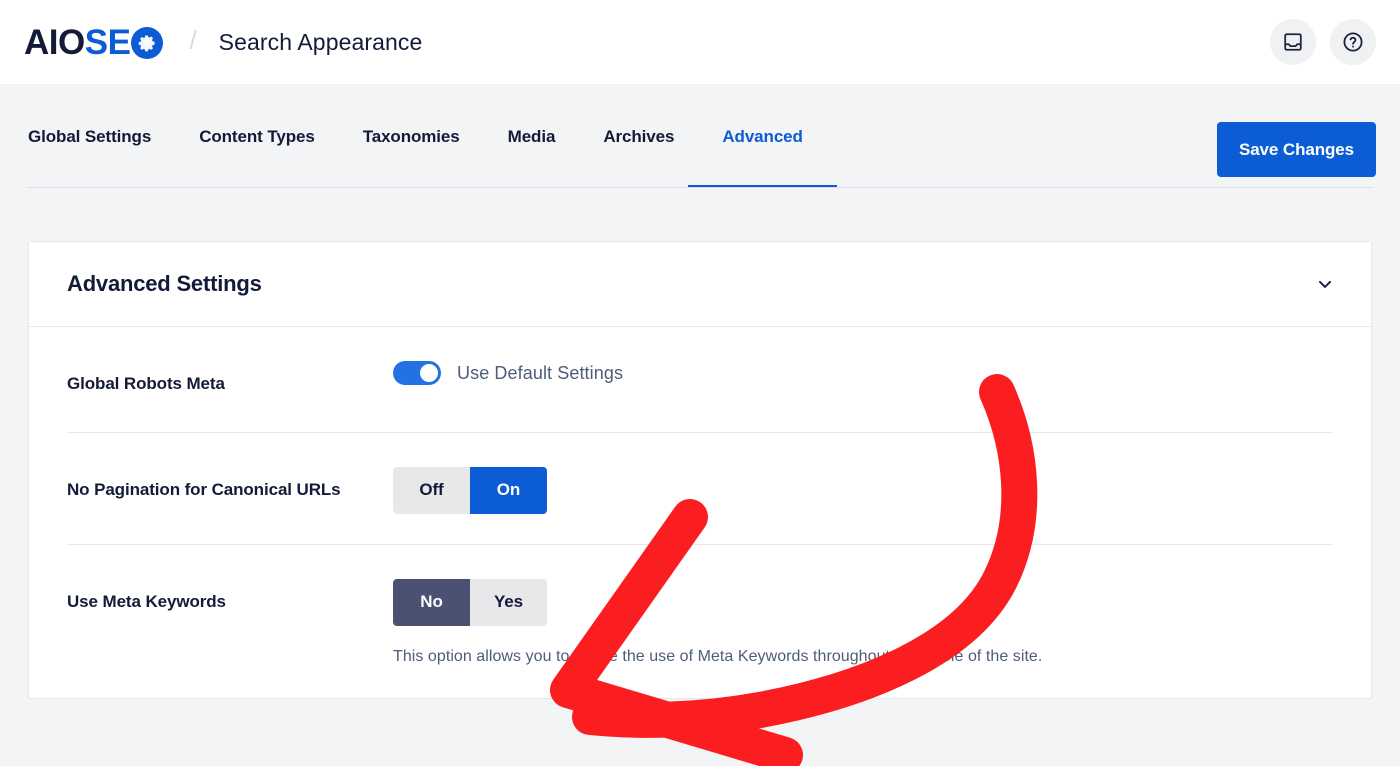 This screenshot has width=1400, height=766. I want to click on use-meta-keywords-option-no: No, so click(431, 602).